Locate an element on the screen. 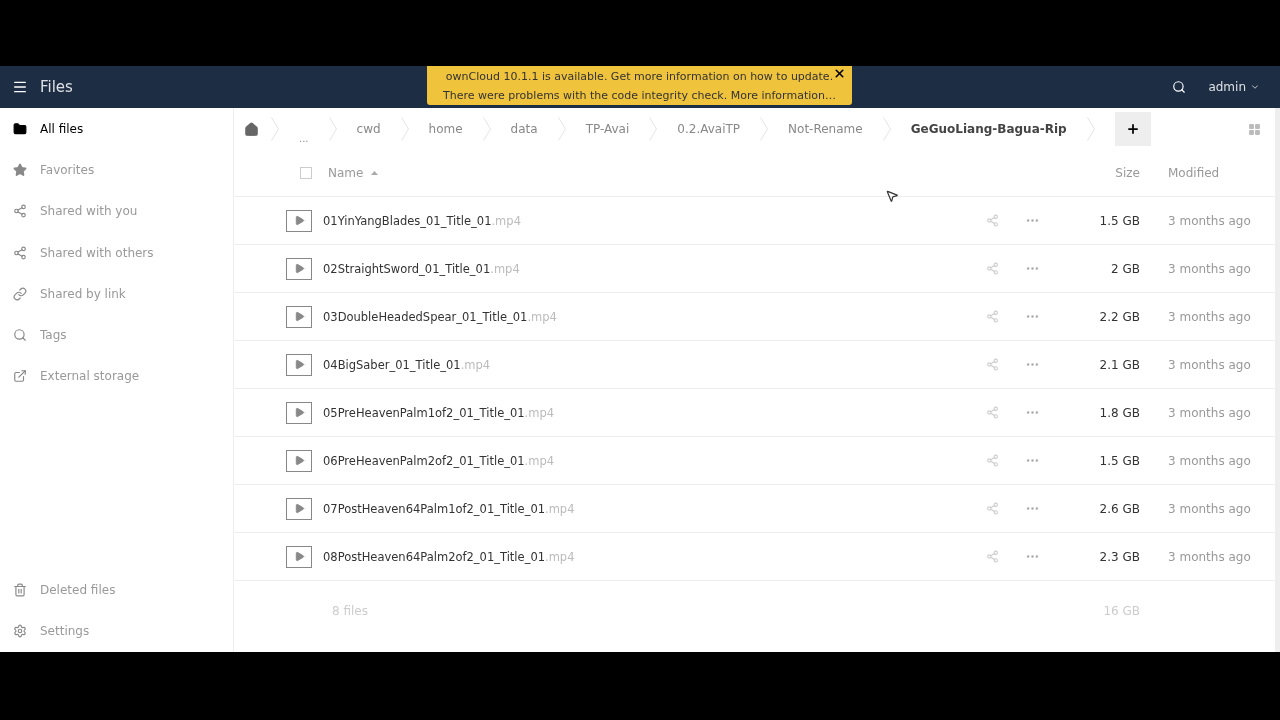 The image size is (1280, 720). sidebar-item: Shared with you is located at coordinates (116, 211).